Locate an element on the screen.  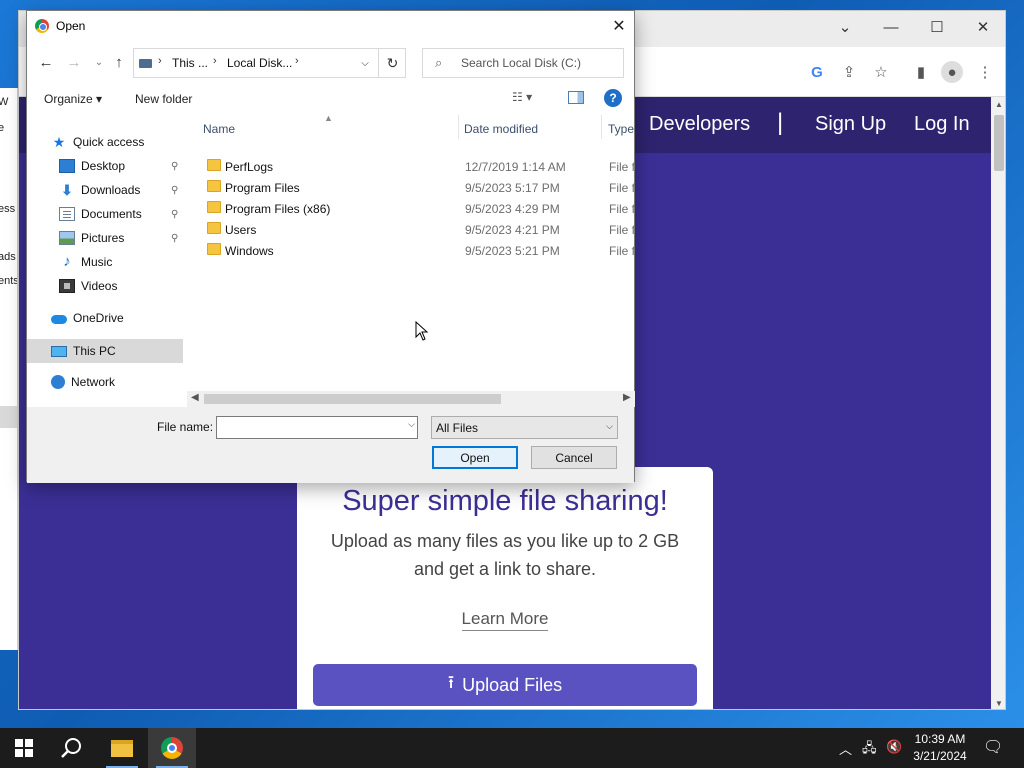
nav-login-link: Log In is located at coordinates (942, 124).